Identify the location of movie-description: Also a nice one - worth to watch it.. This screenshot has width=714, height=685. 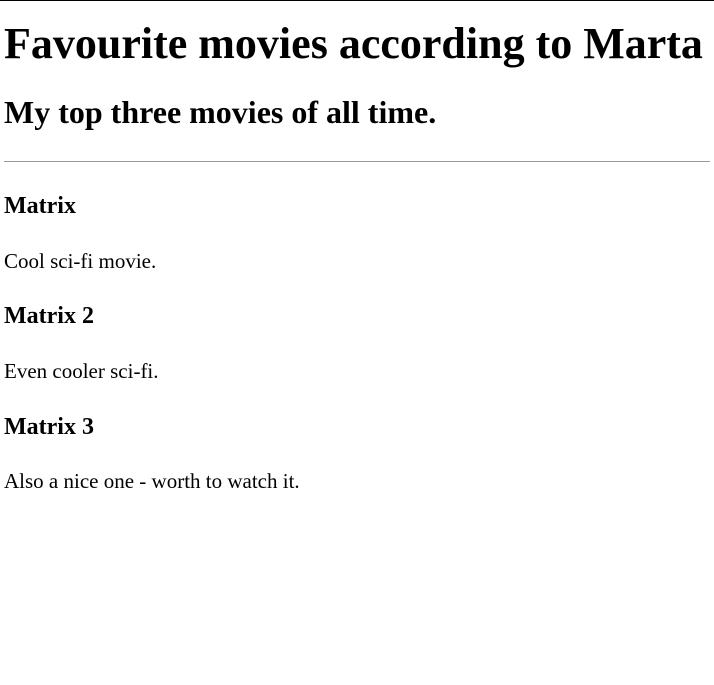
(152, 481).